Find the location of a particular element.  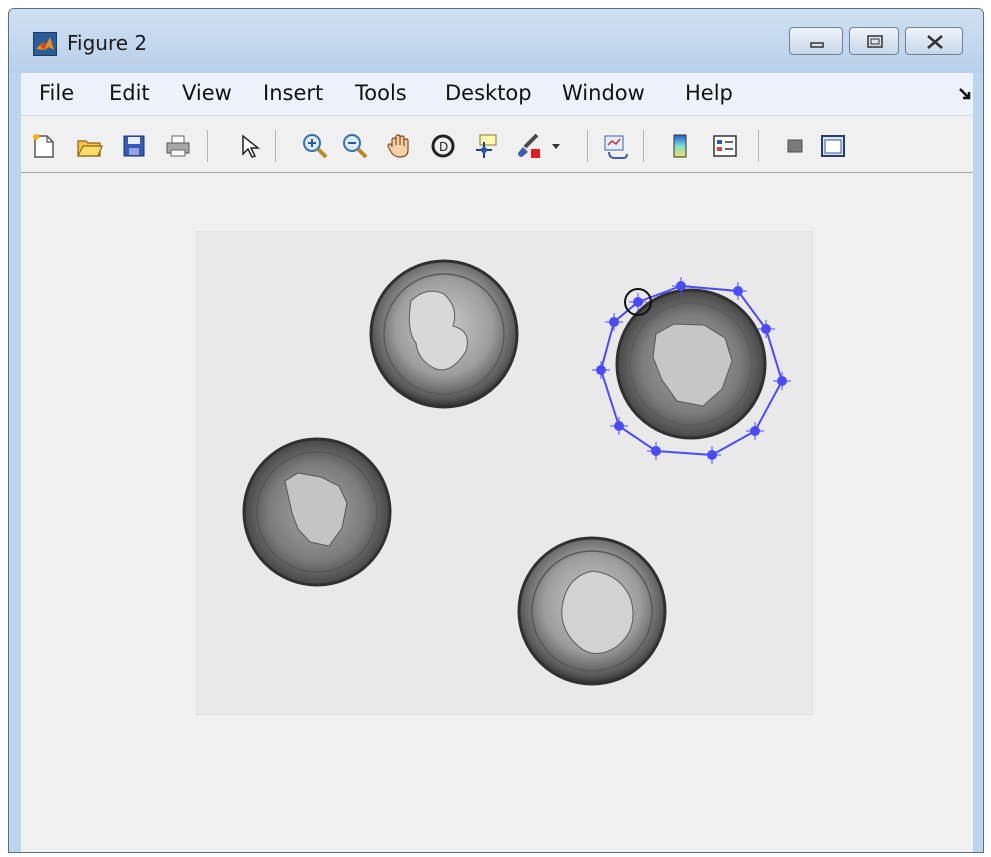

link-plot-icon is located at coordinates (615, 146).